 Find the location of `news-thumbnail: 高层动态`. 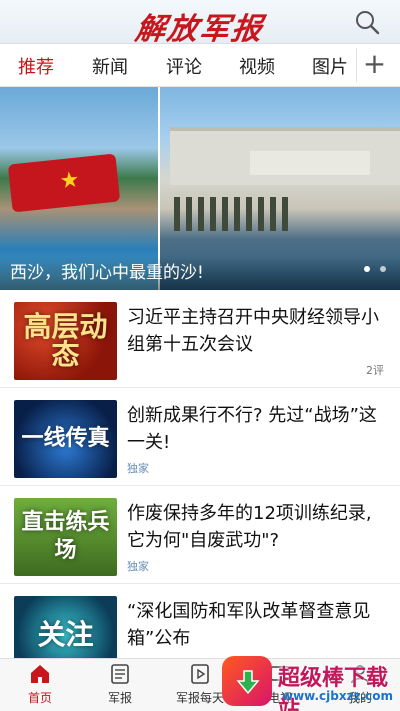

news-thumbnail: 高层动态 is located at coordinates (65, 341).